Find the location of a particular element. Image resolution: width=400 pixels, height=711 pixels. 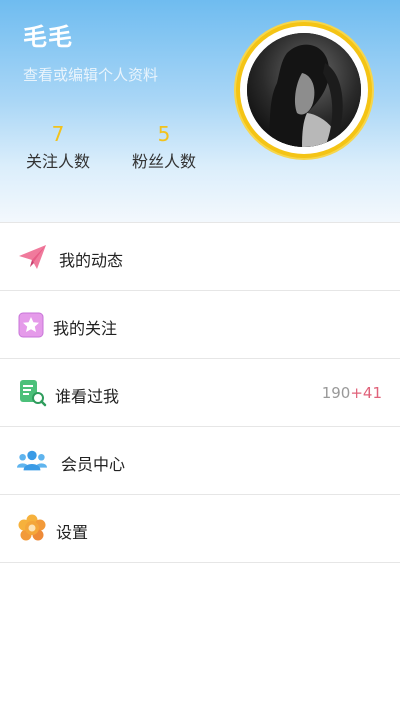

menu-item-label: 我的动态 is located at coordinates (91, 260).